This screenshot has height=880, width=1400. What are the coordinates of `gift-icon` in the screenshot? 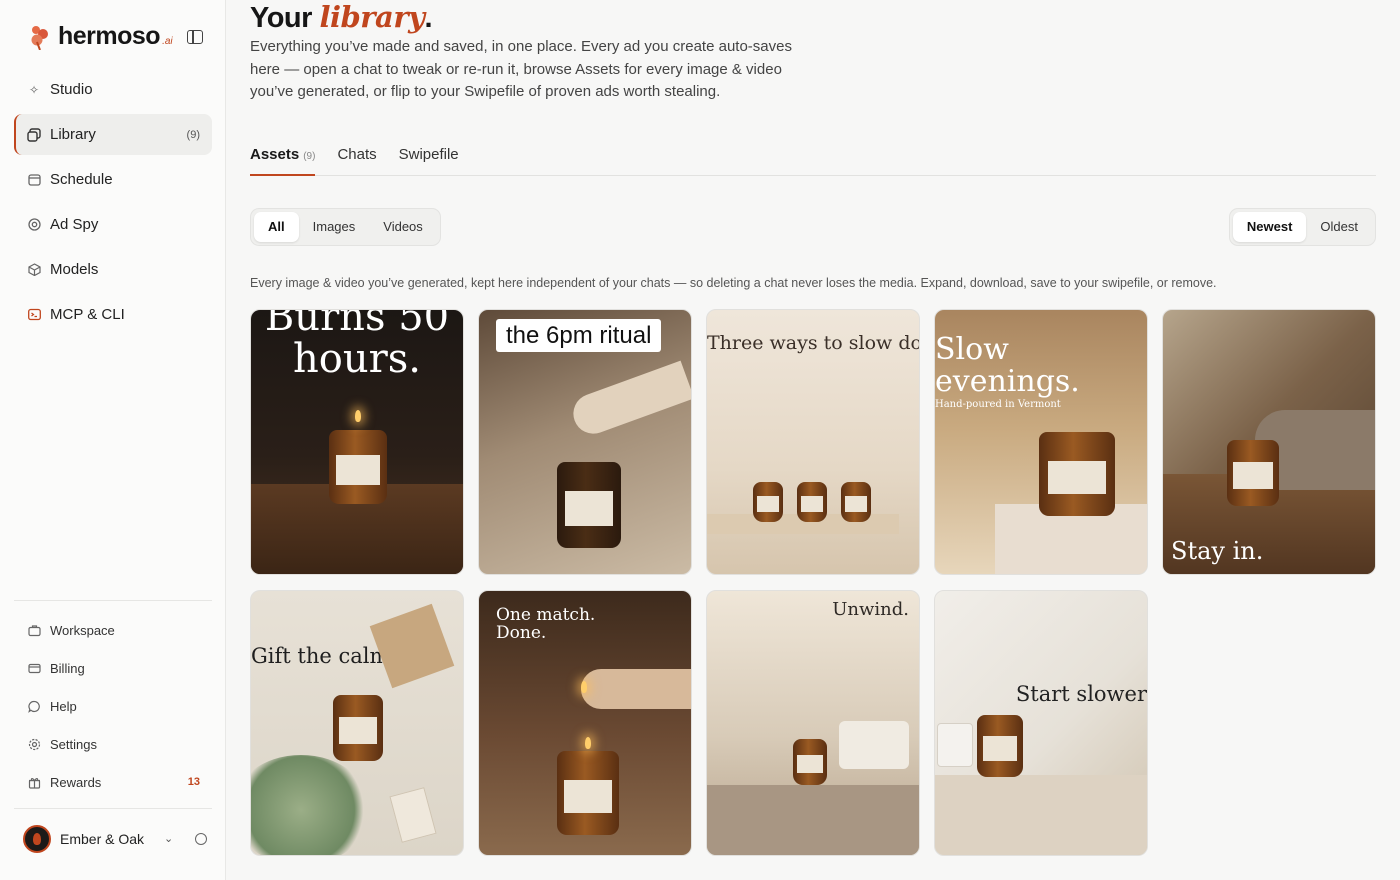 It's located at (34, 782).